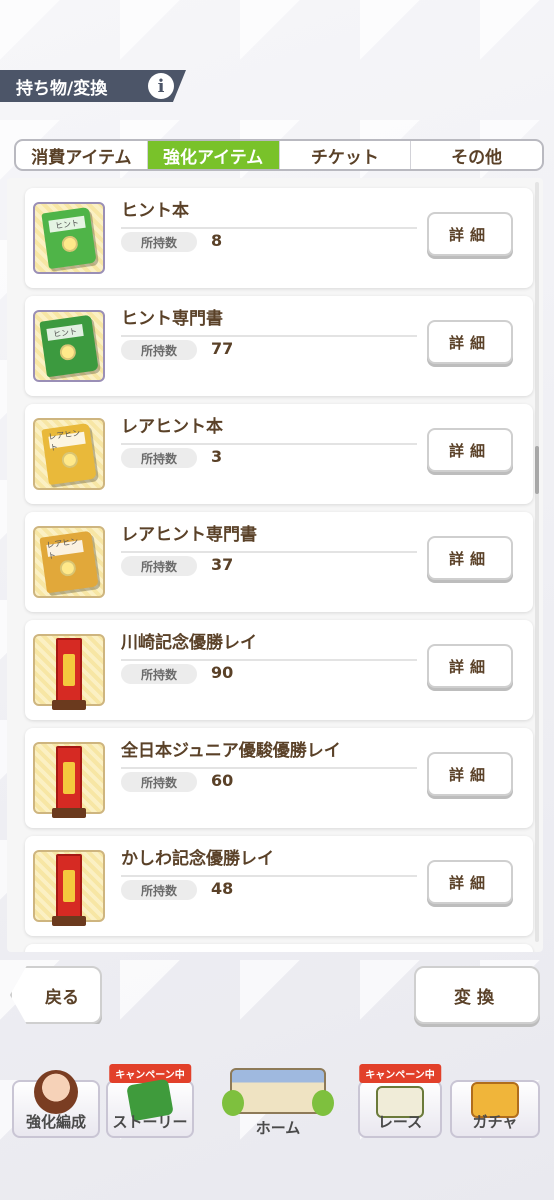 This screenshot has height=1200, width=554. What do you see at coordinates (222, 672) in the screenshot?
I see `count-value: 90` at bounding box center [222, 672].